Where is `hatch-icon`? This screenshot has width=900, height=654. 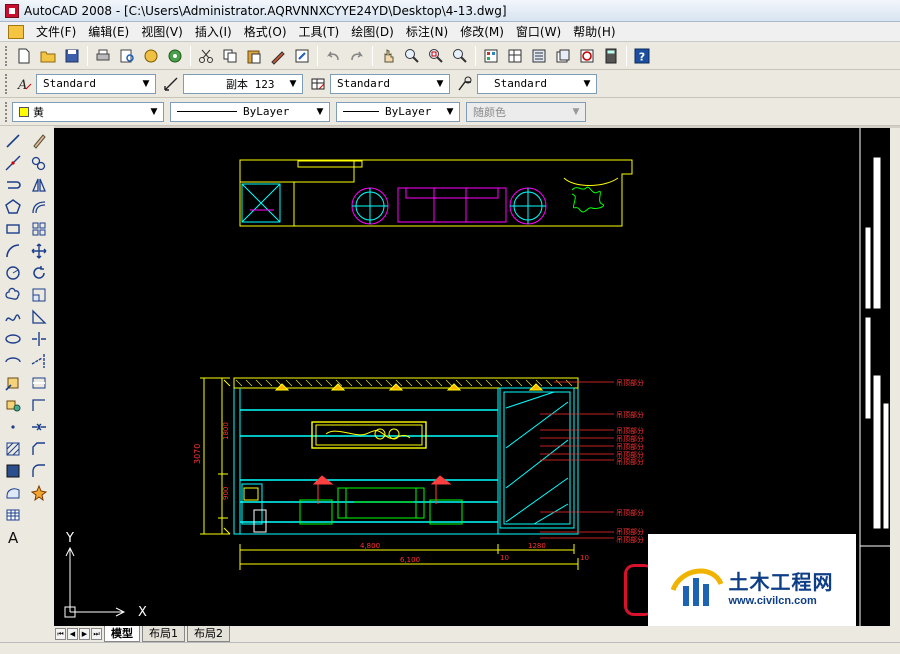 hatch-icon is located at coordinates (13, 449).